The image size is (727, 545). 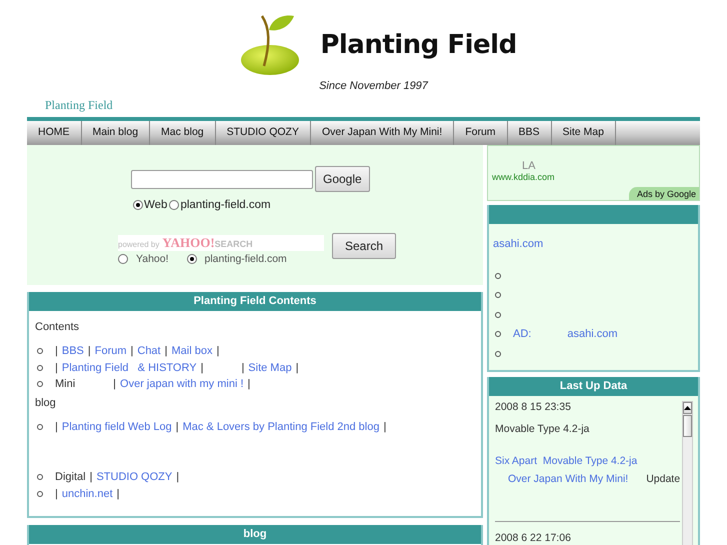 What do you see at coordinates (255, 301) in the screenshot?
I see `panel-header: Planting Field Contents` at bounding box center [255, 301].